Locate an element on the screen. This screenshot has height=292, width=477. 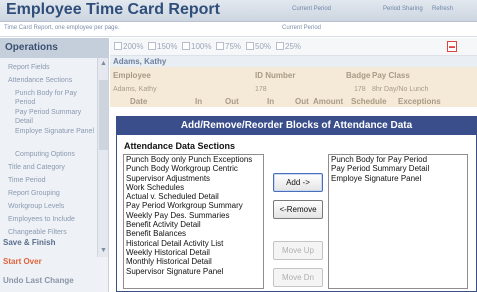
pdf-icon: ▬ is located at coordinates (452, 46).